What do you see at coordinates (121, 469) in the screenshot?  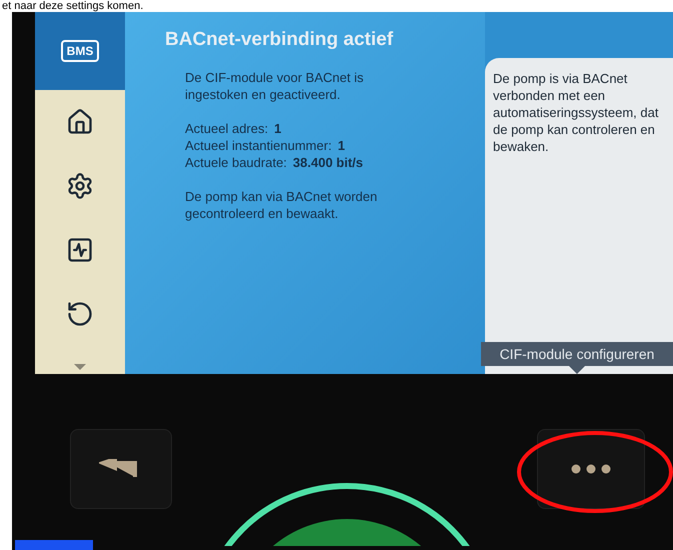 I see `back-button` at bounding box center [121, 469].